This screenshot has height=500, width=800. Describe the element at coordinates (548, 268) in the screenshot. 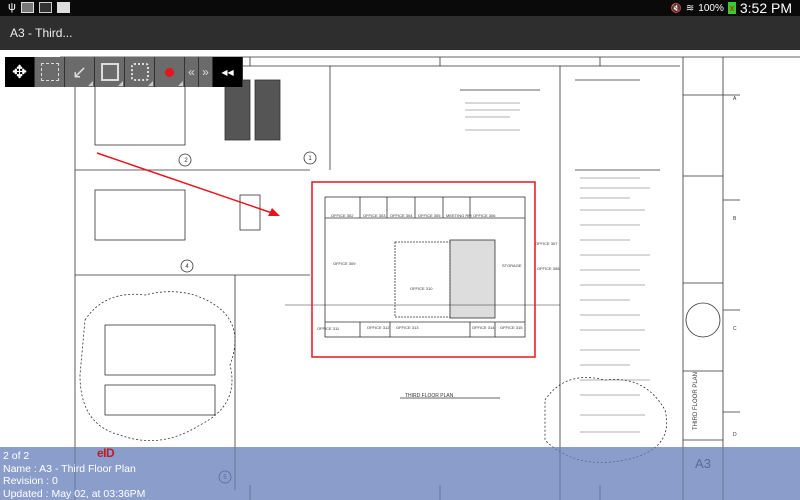

I see `room-label: OFFICE 308` at that location.